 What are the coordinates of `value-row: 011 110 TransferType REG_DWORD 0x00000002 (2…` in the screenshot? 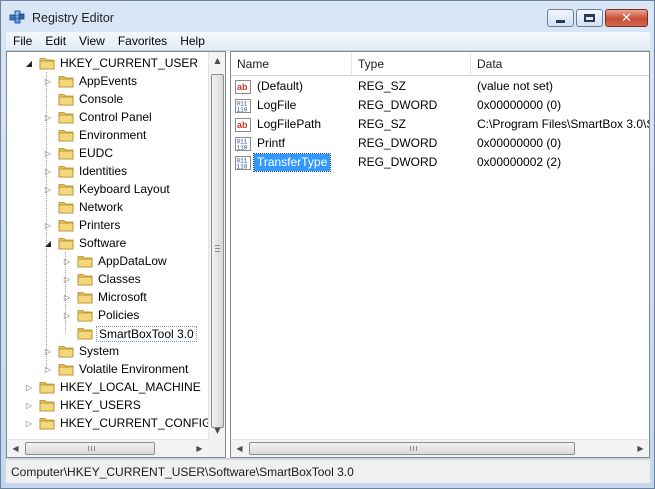 It's located at (440, 162).